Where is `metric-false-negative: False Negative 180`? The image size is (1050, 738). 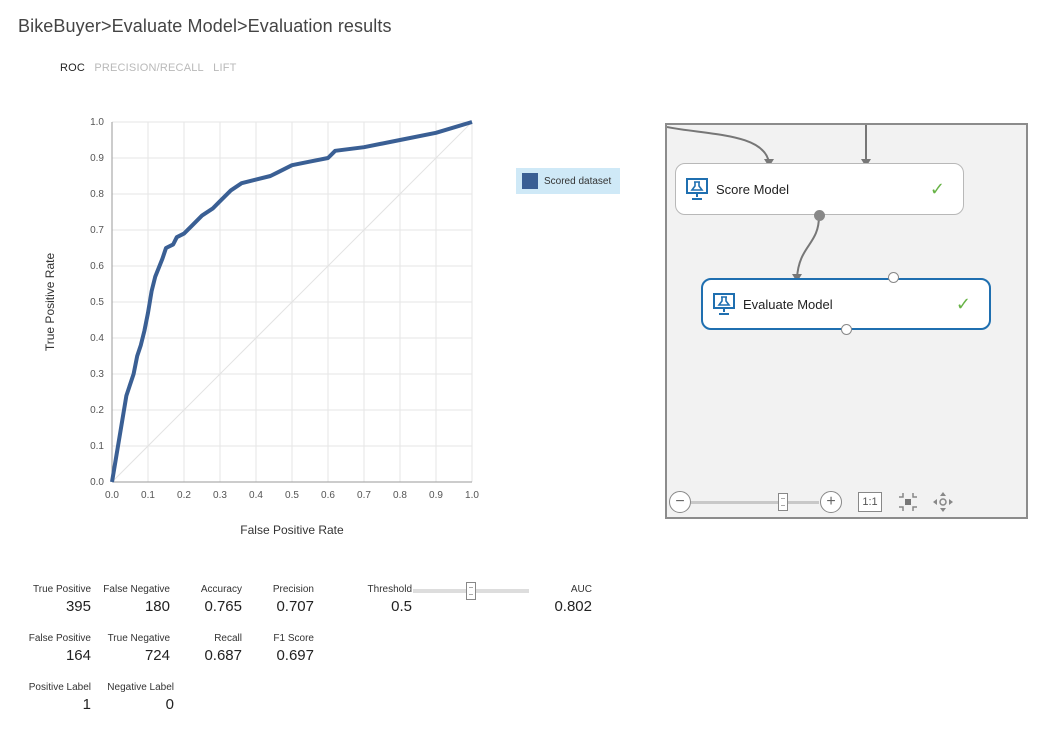 metric-false-negative: False Negative 180 is located at coordinates (132, 599).